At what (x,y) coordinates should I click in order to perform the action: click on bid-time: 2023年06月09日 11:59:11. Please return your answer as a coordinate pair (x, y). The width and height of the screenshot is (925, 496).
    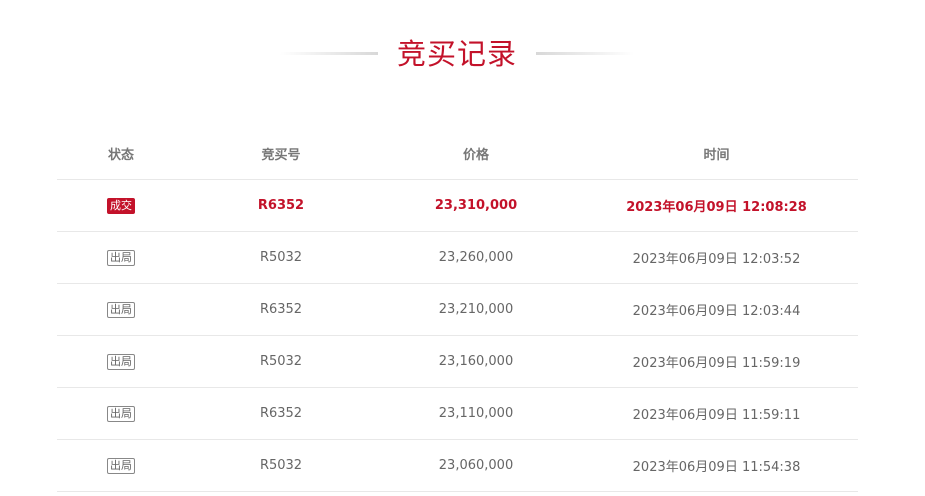
    Looking at the image, I should click on (716, 415).